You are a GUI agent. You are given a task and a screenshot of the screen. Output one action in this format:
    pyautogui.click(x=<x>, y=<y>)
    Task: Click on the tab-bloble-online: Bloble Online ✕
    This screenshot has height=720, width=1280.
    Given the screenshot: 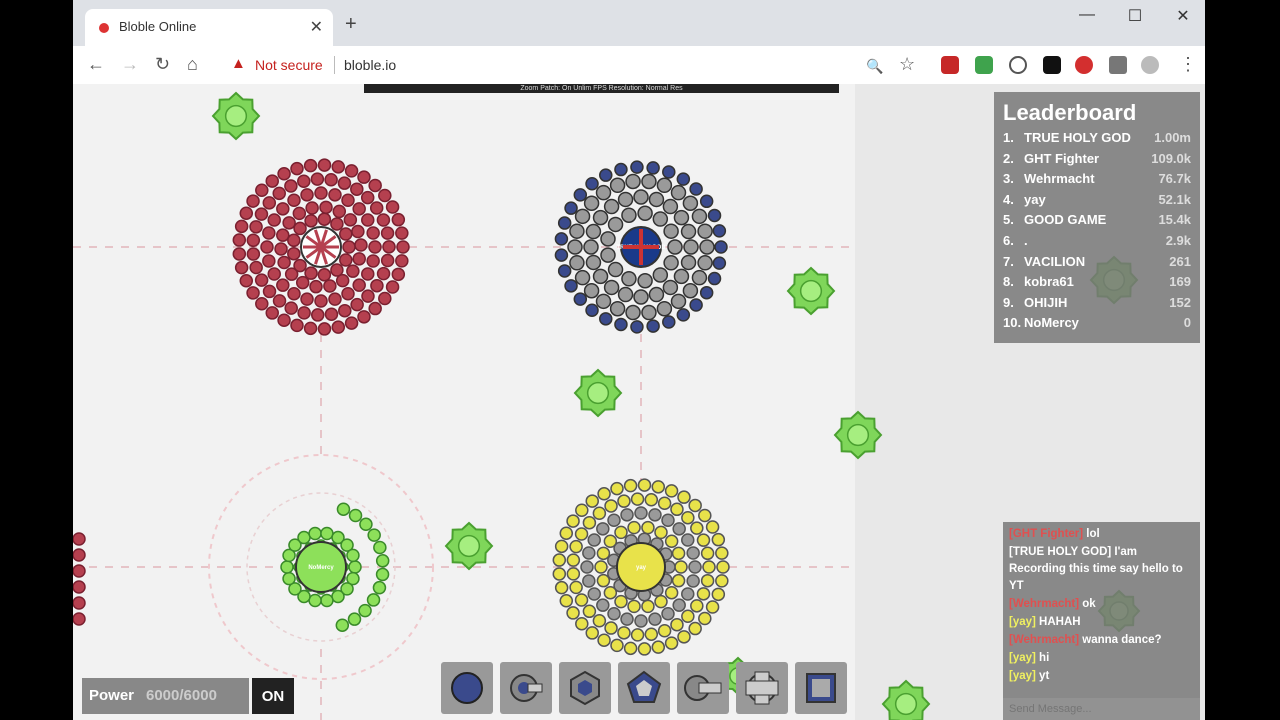 What is the action you would take?
    pyautogui.click(x=209, y=27)
    